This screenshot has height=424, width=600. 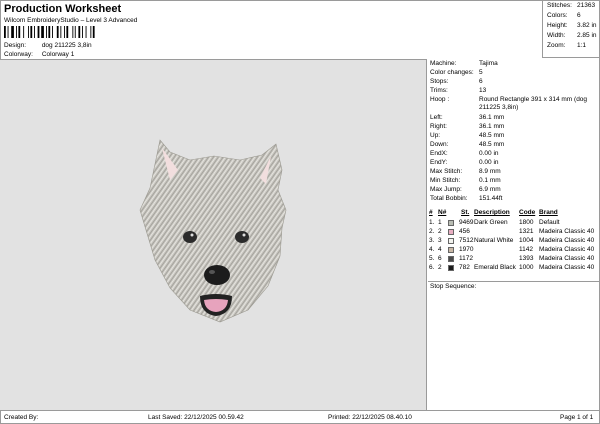 What do you see at coordinates (442, 212) in the screenshot?
I see `col-header-n: N#` at bounding box center [442, 212].